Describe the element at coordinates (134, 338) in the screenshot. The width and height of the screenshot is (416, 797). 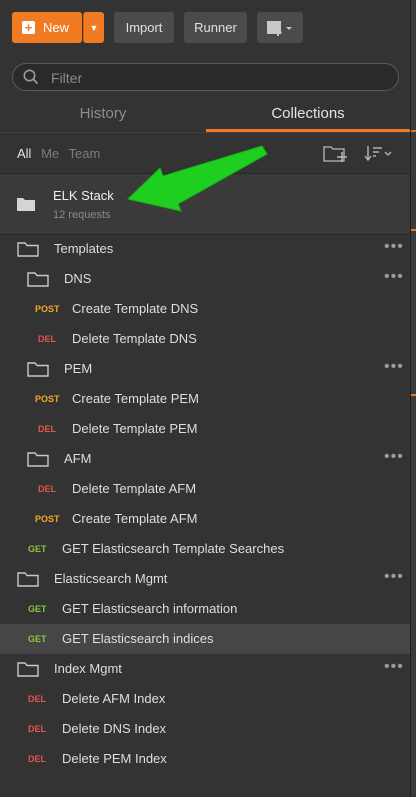
I see `request-label: Delete Template DNS` at that location.